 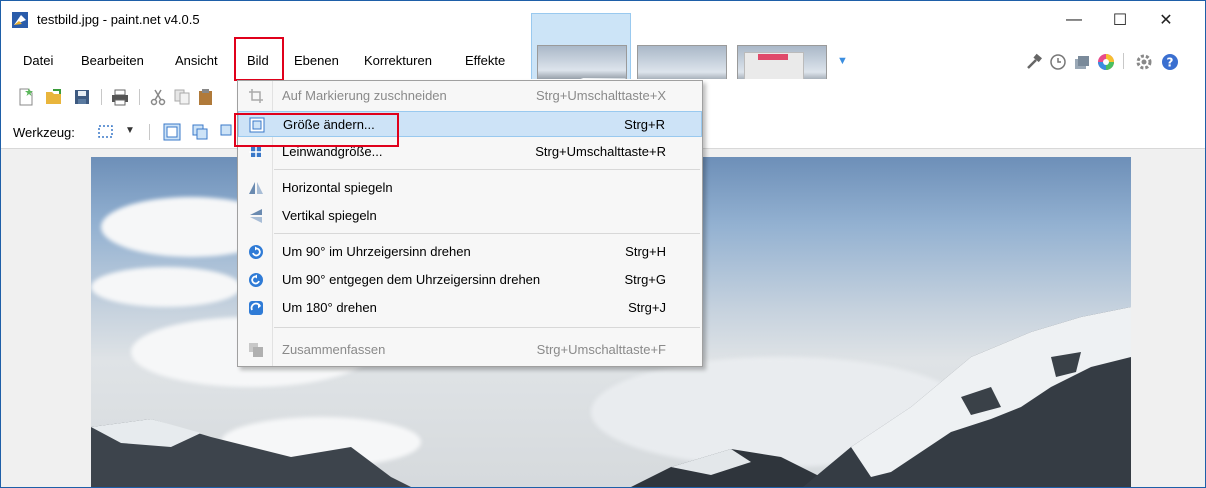 What do you see at coordinates (118, 19) in the screenshot?
I see `window-title: testbild.jpg - paint.net v4.0.5` at bounding box center [118, 19].